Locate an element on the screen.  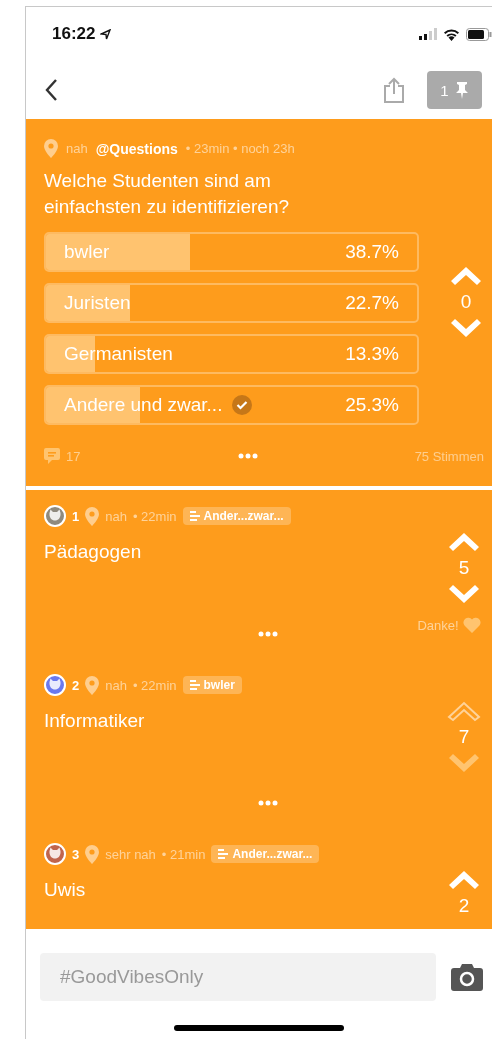
vote-count: 2 is located at coordinates (464, 906).